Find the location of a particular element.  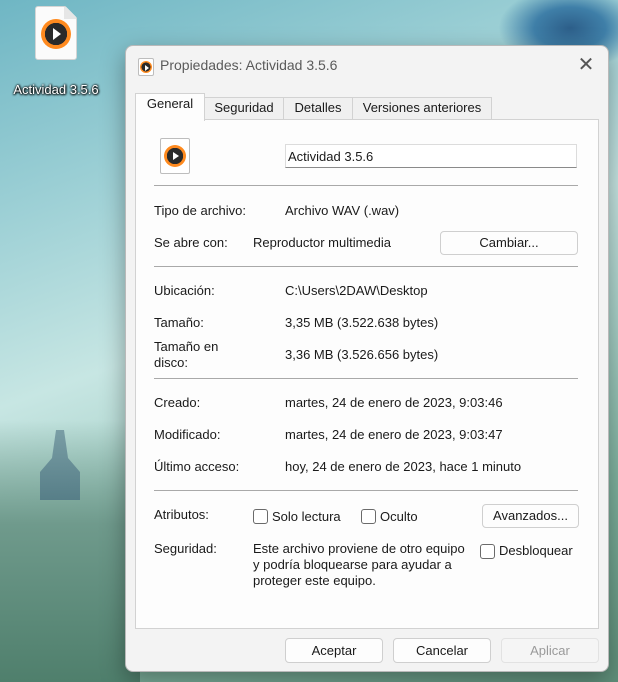

security-text-3: proteger este equipo. is located at coordinates (314, 580).